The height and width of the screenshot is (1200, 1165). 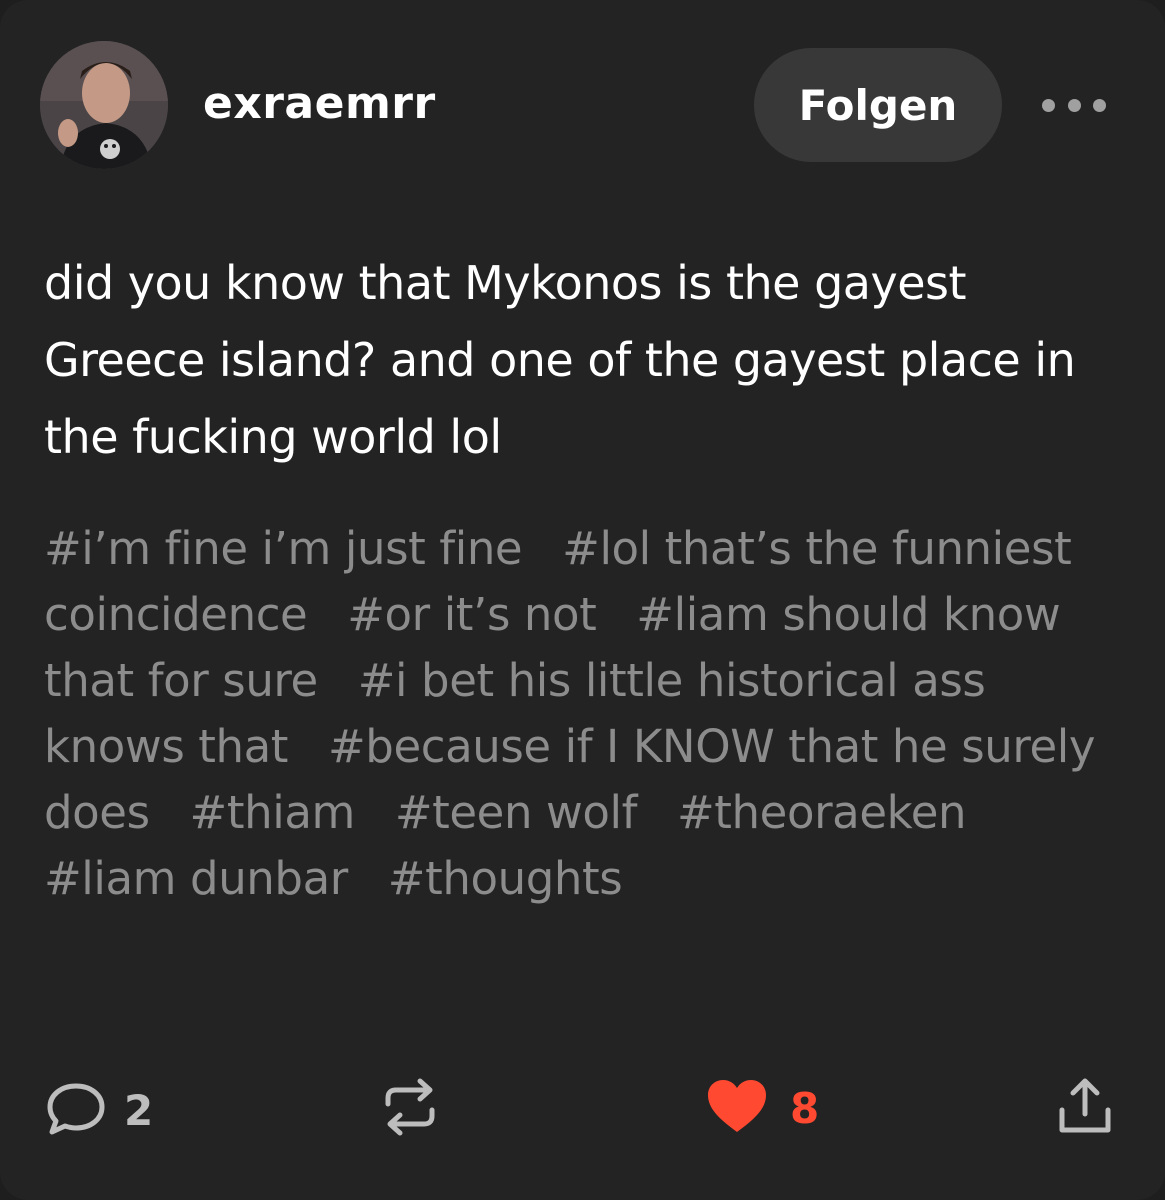 What do you see at coordinates (273, 812) in the screenshot?
I see `tag-link: #thiam` at bounding box center [273, 812].